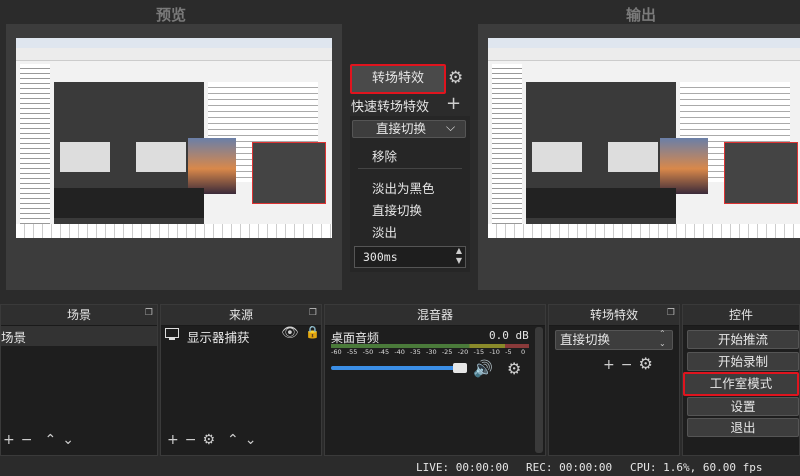 Image resolution: width=800 pixels, height=476 pixels. Describe the element at coordinates (459, 256) in the screenshot. I see `spin-arrows-icon: ▲ ▼` at that location.